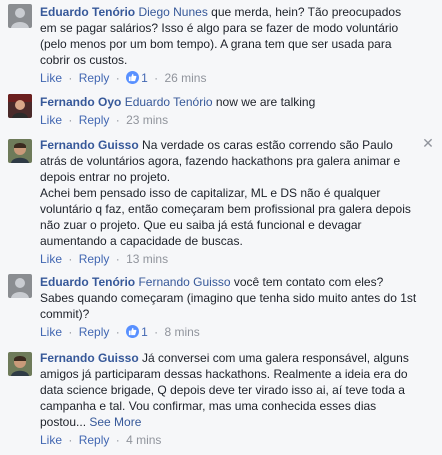 The width and height of the screenshot is (442, 455). What do you see at coordinates (230, 78) in the screenshot?
I see `comment-actions: Like · Reply · 1 · 26 mins` at bounding box center [230, 78].